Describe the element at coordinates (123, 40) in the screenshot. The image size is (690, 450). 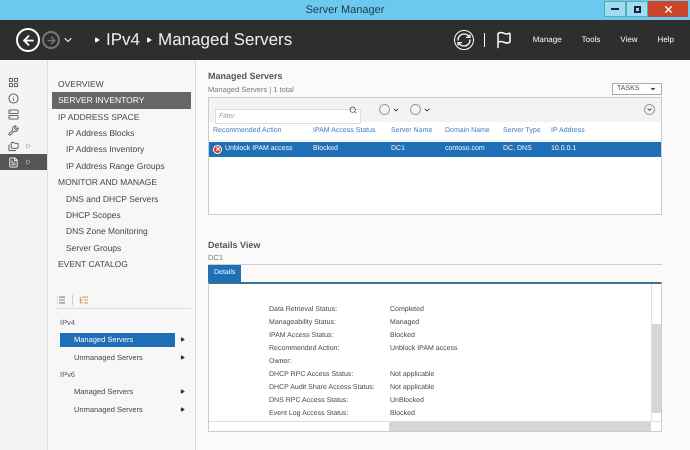
I see `breadcrumb-item: IPv4` at that location.